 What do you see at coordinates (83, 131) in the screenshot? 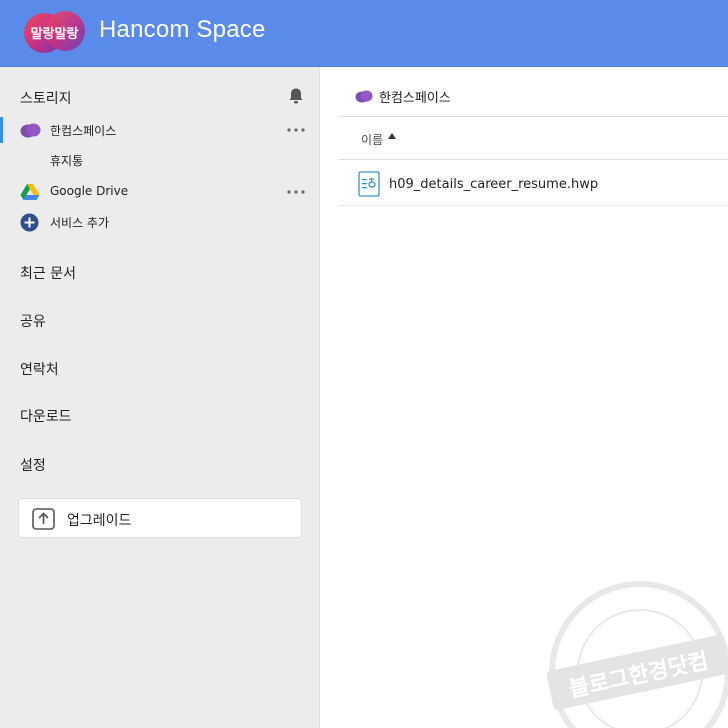
I see `sidebar-item-label: 한컴스페이스` at bounding box center [83, 131].